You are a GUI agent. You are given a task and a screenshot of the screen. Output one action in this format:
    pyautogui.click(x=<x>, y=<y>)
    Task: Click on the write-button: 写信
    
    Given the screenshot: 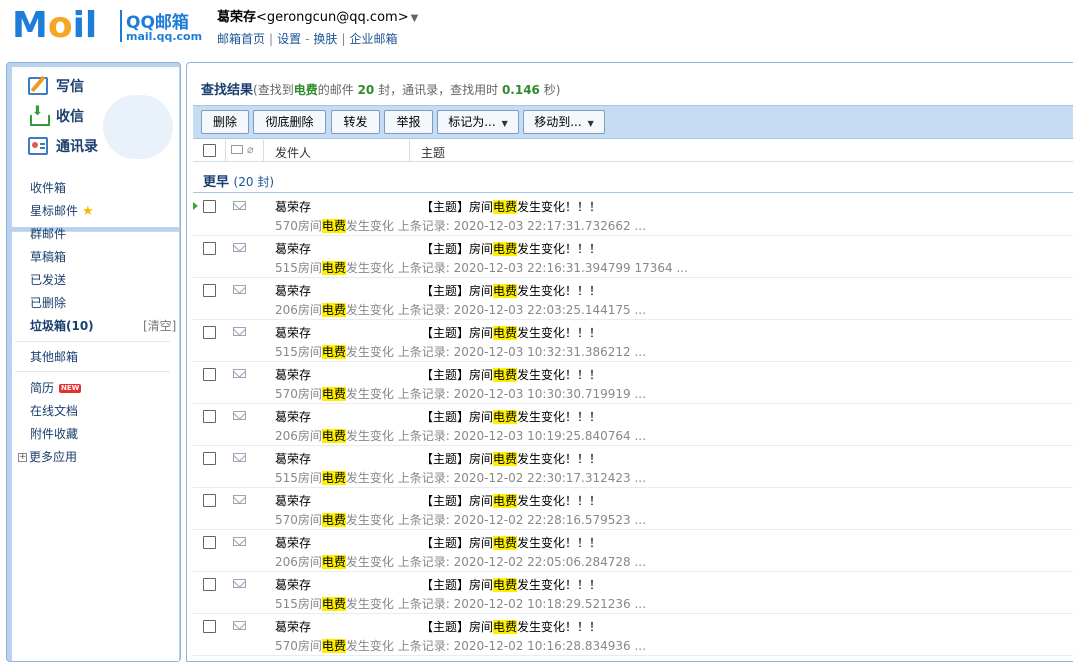 What is the action you would take?
    pyautogui.click(x=56, y=86)
    